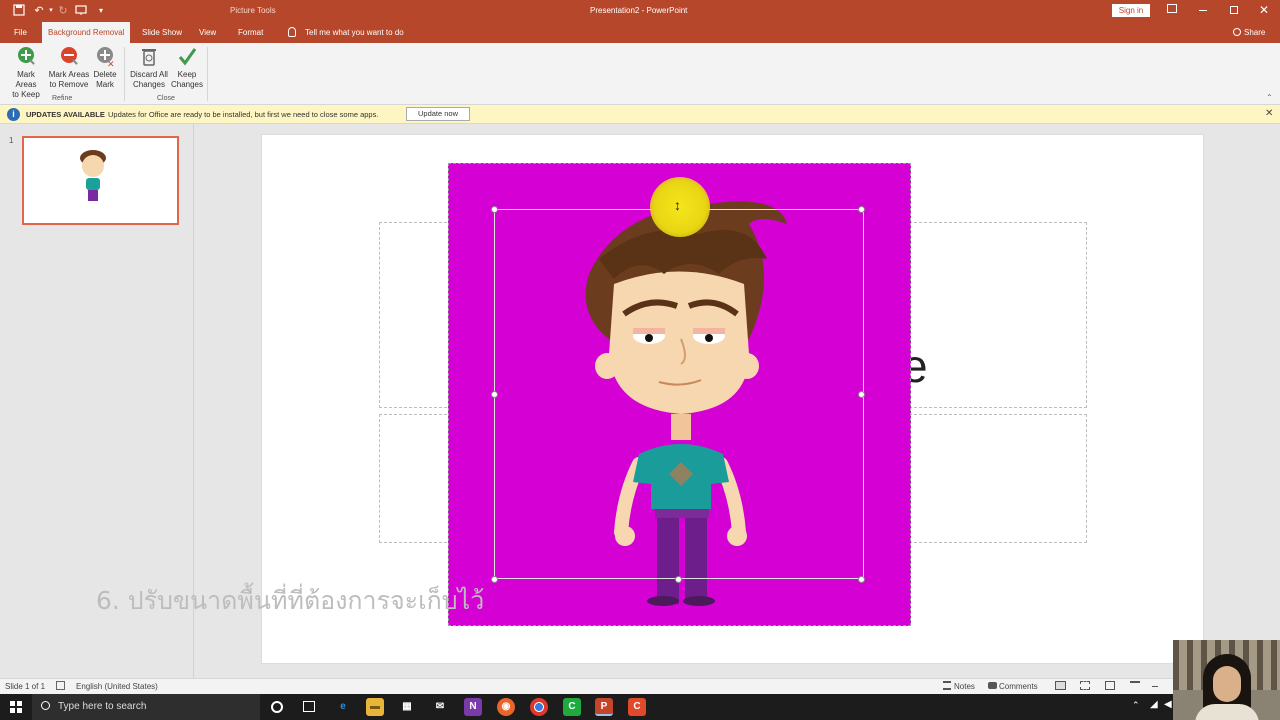 This screenshot has height=720, width=1280. I want to click on task-view-icon, so click(309, 706).